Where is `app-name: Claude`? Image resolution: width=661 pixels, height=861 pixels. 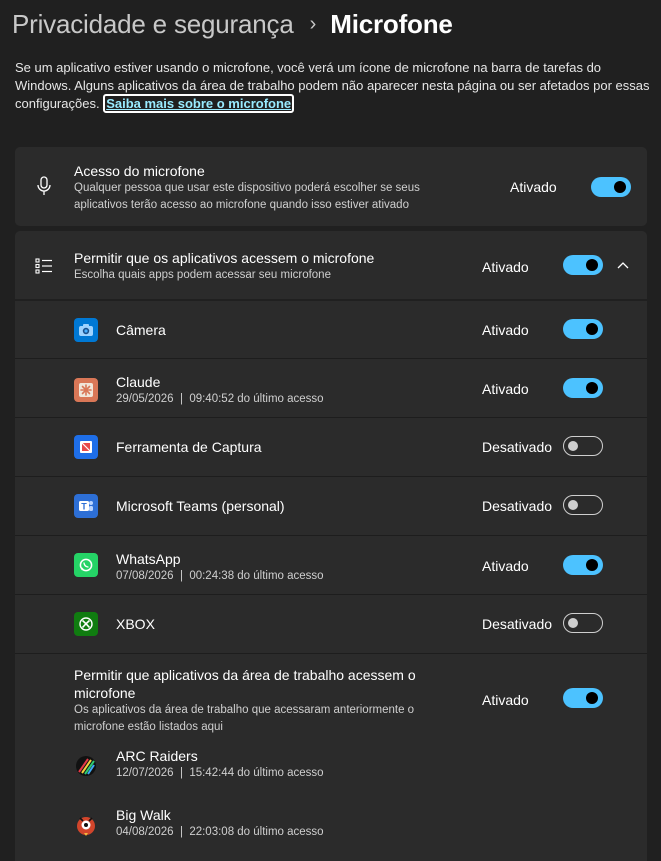 app-name: Claude is located at coordinates (138, 382).